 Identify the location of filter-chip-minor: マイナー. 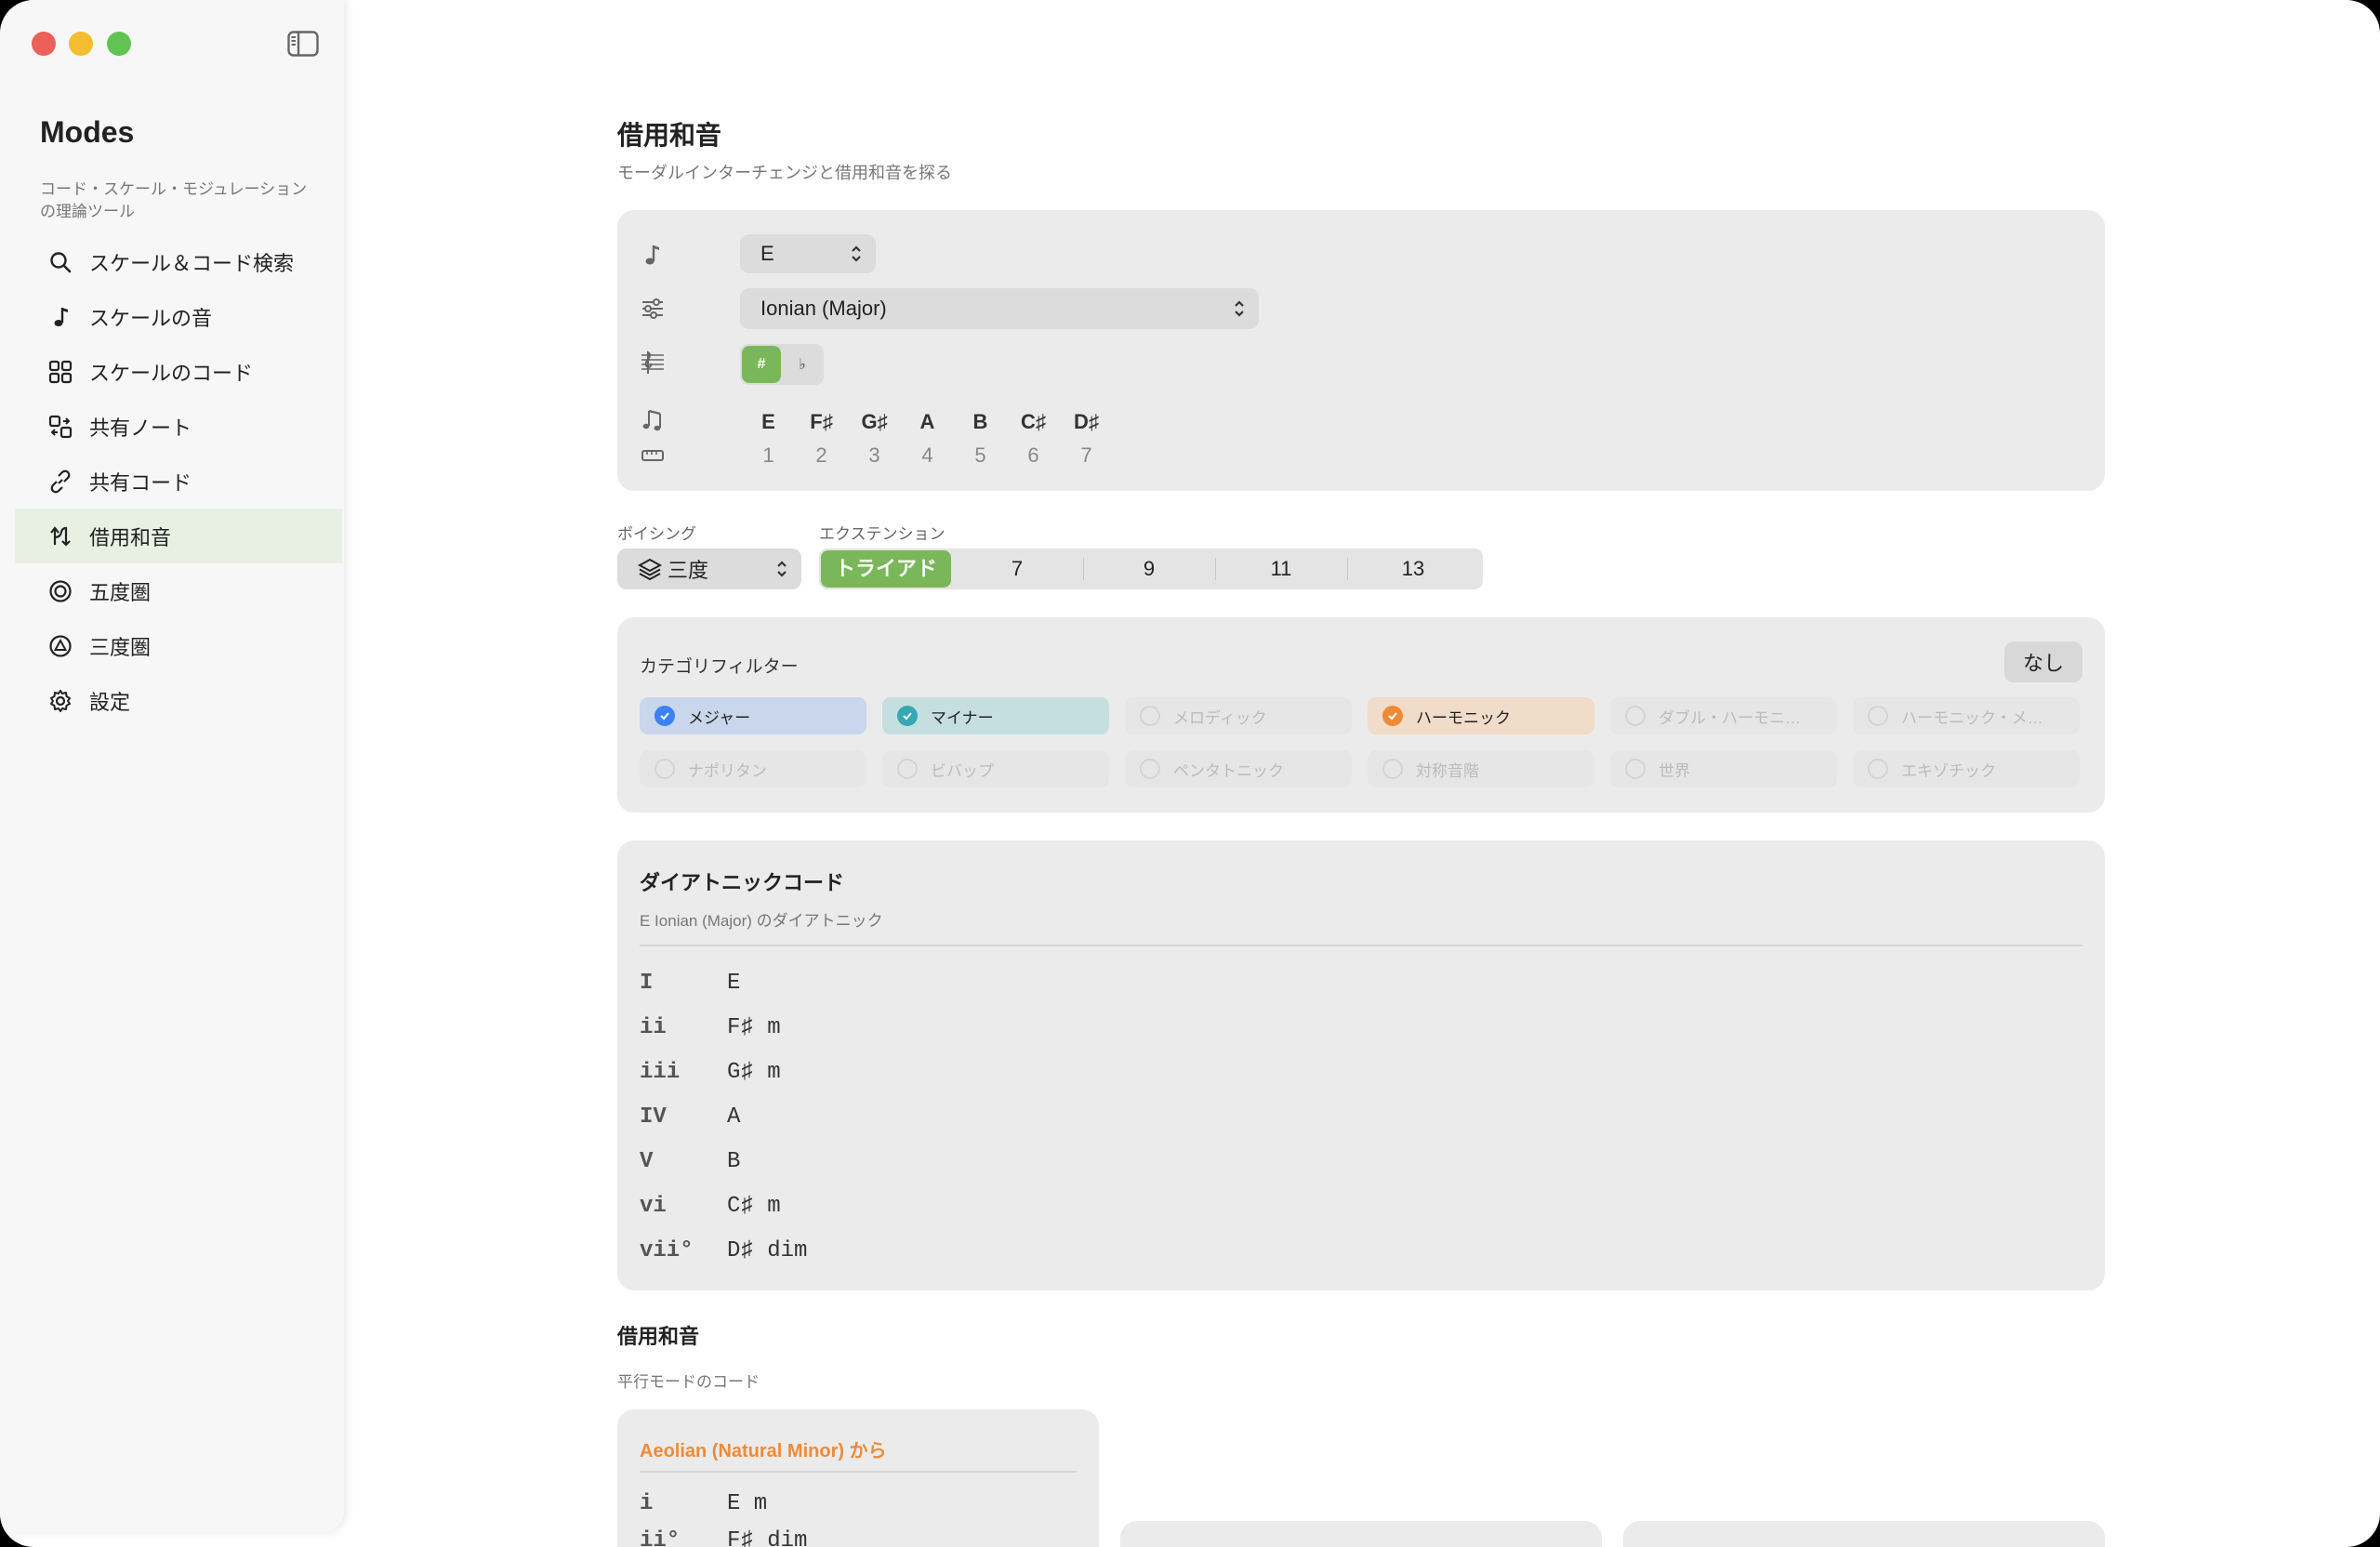
(995, 715).